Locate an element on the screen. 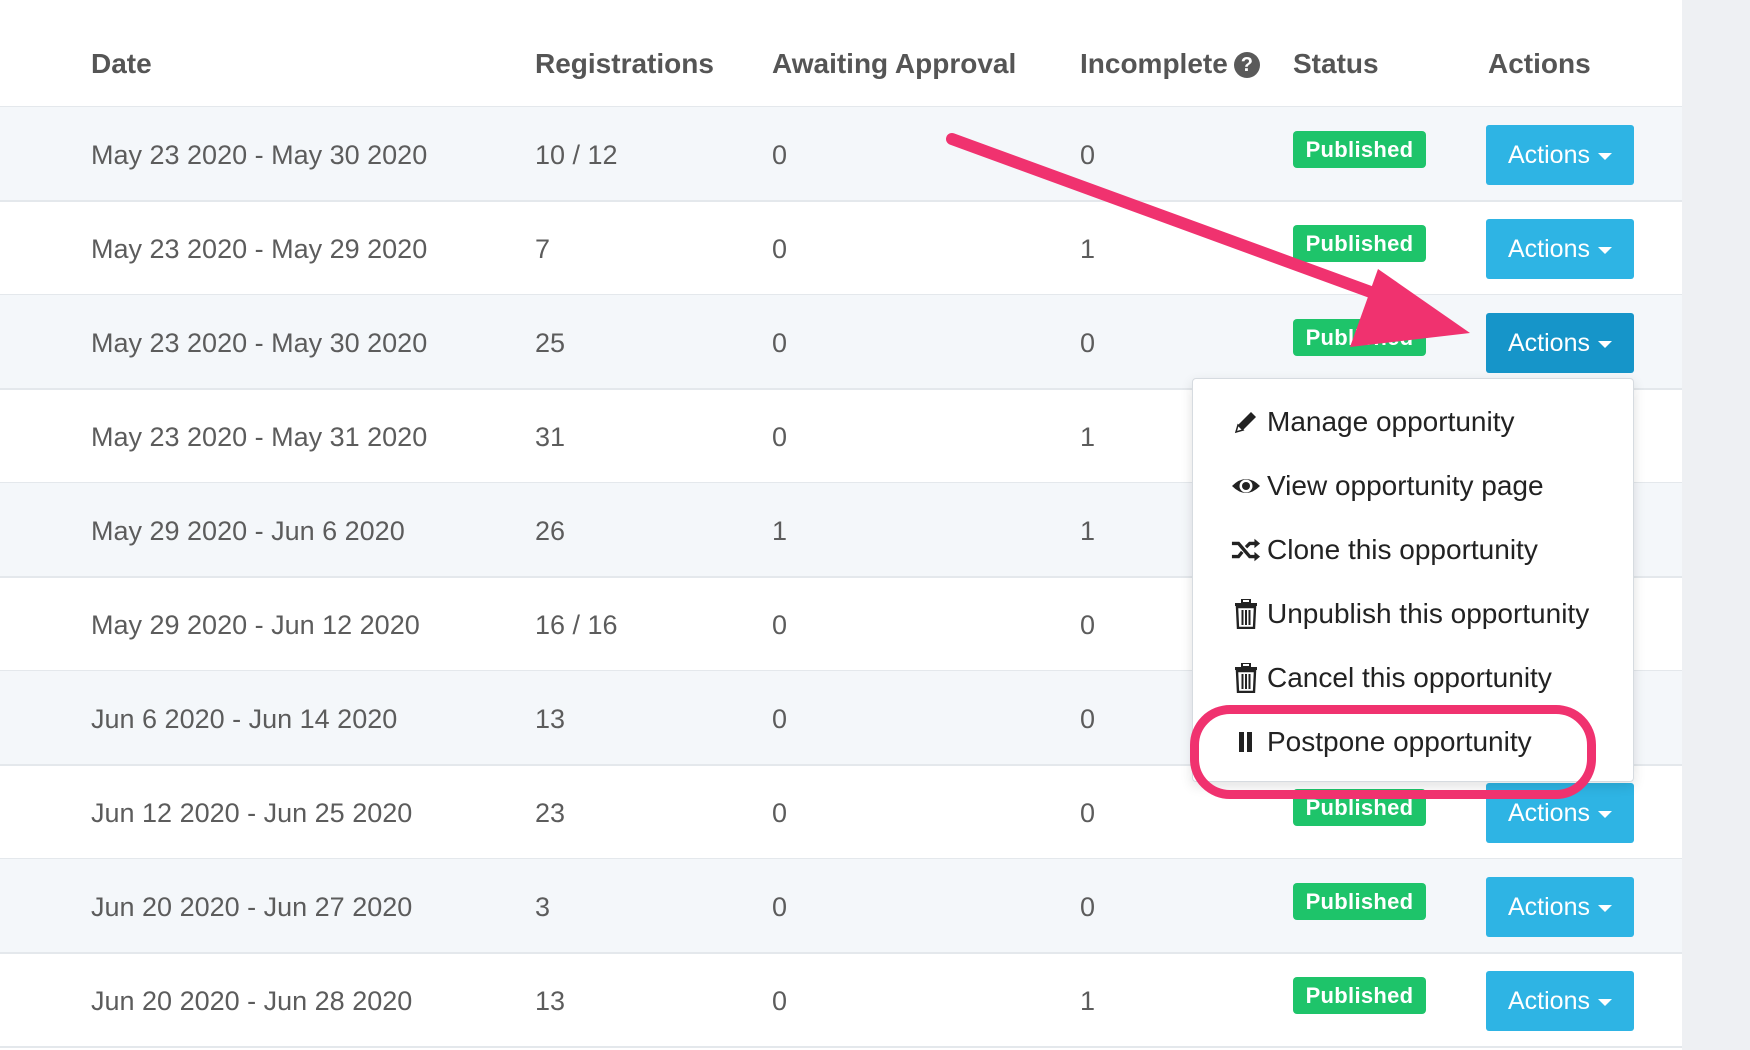 Image resolution: width=1750 pixels, height=1050 pixels. pause-icon is located at coordinates (1246, 742).